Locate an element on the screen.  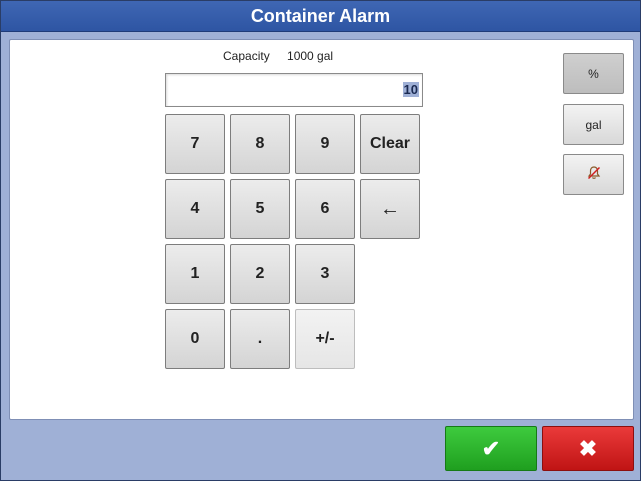
key-9: 9 is located at coordinates (325, 144).